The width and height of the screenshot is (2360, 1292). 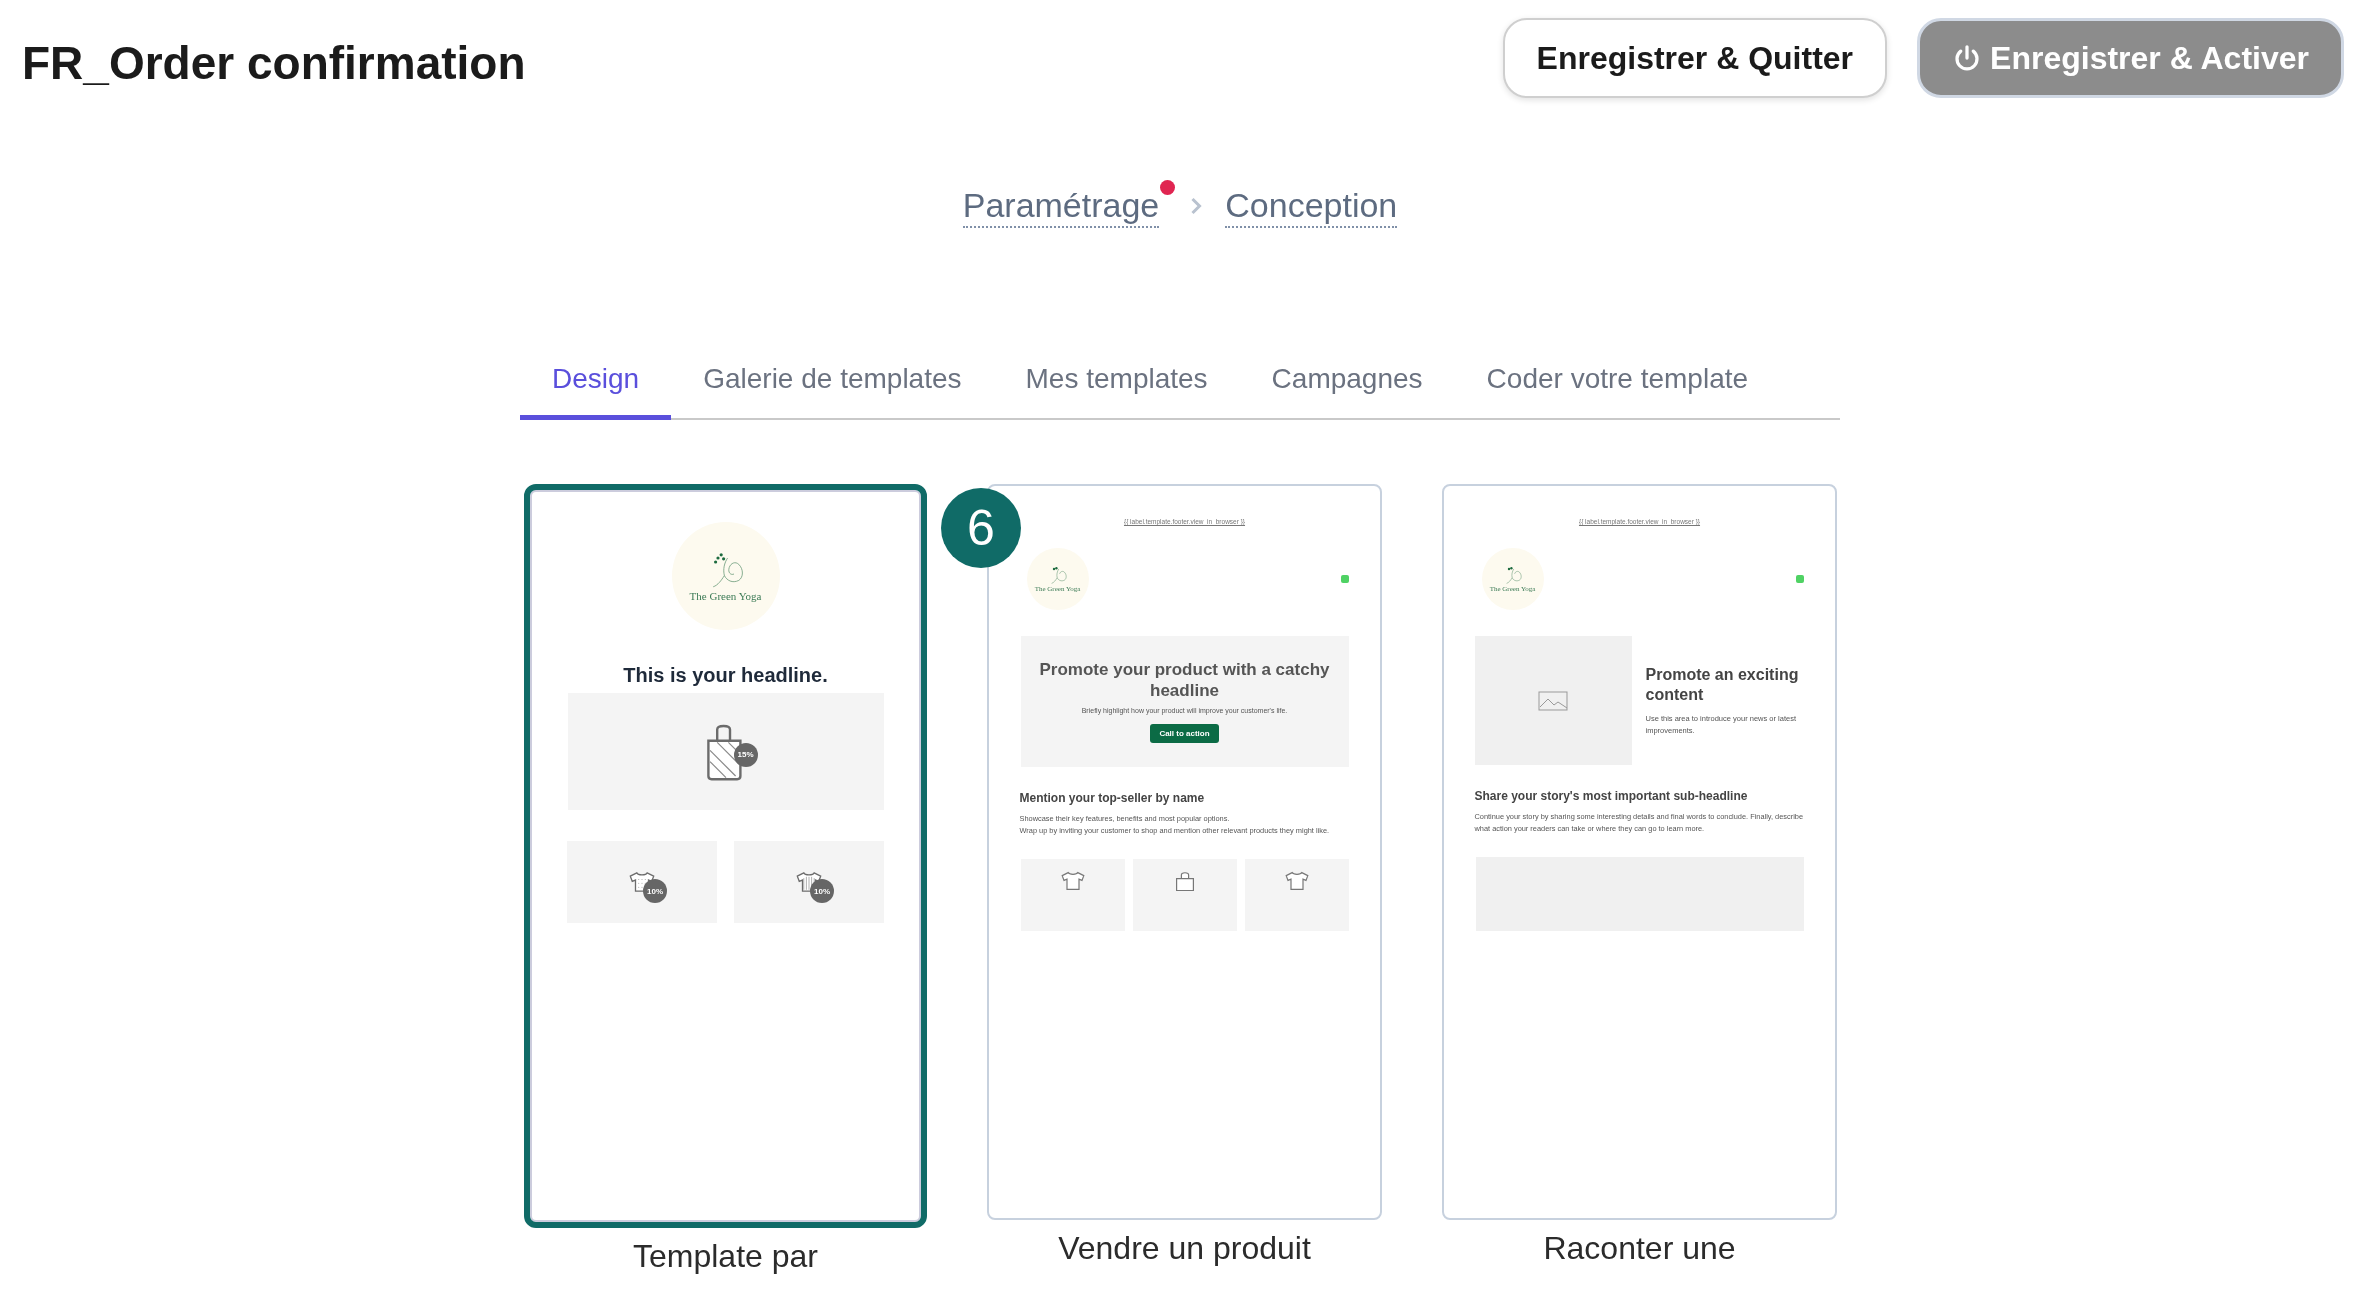 I want to click on email-headline: Promote an exciting content, so click(x=1722, y=684).